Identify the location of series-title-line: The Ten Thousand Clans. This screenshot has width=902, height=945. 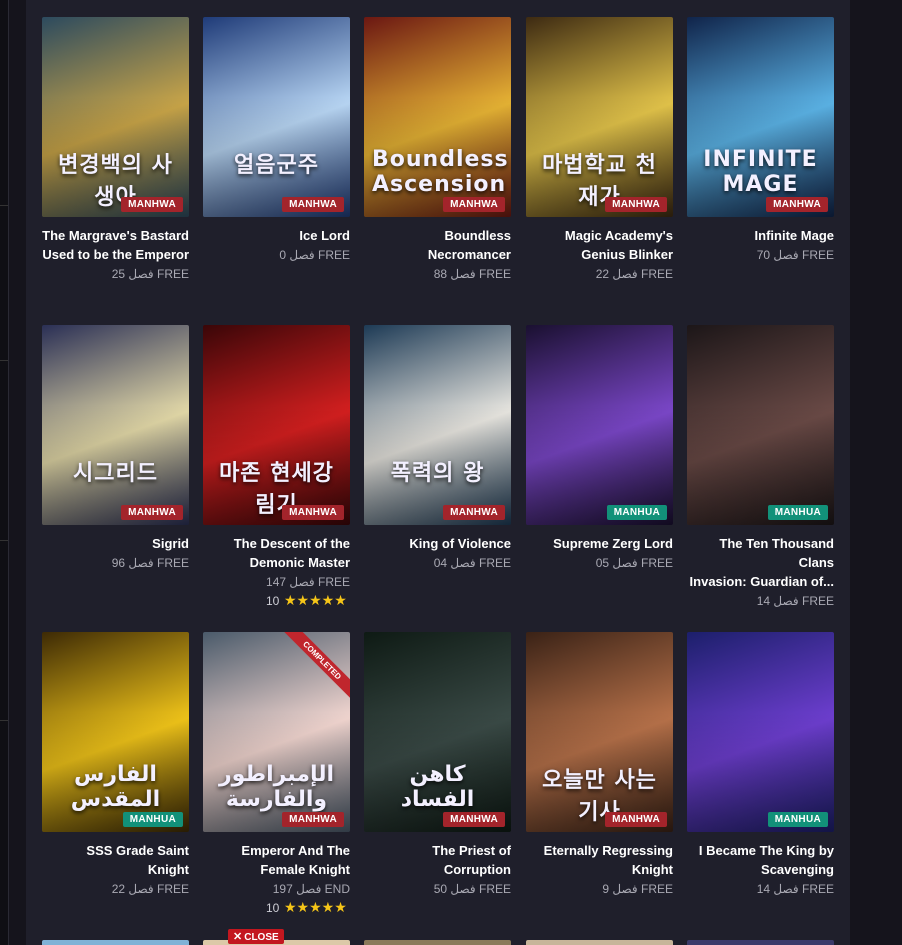
(776, 553).